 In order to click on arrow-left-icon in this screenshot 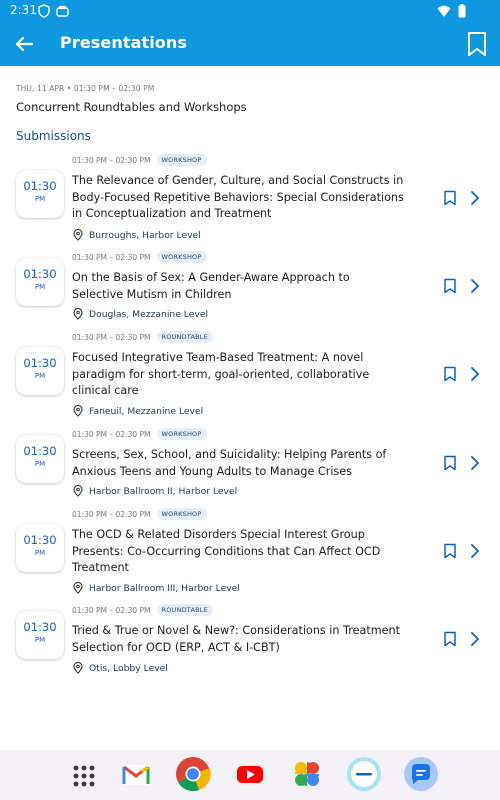, I will do `click(24, 44)`.